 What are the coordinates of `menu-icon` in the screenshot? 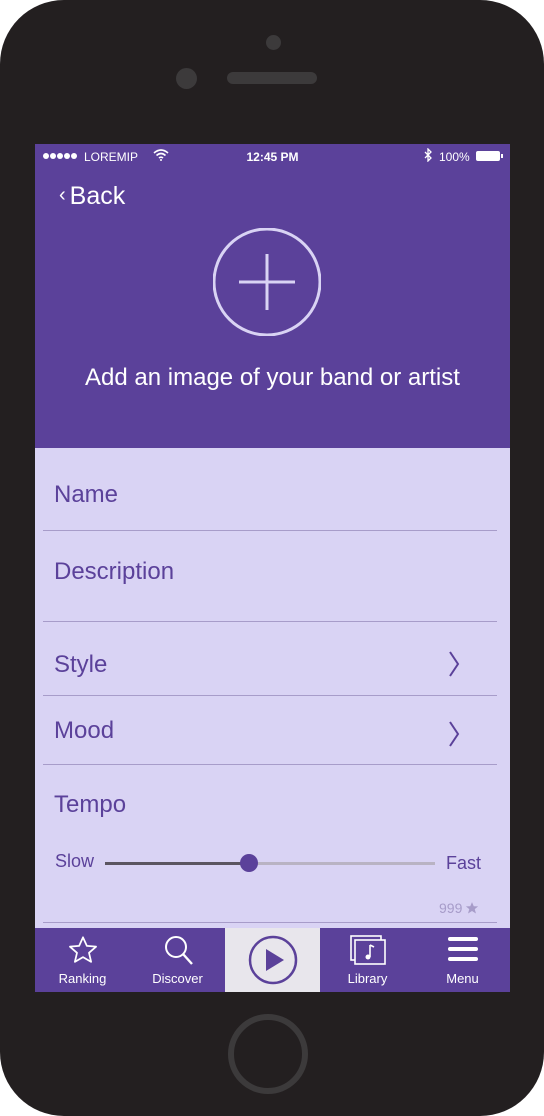 It's located at (462, 950).